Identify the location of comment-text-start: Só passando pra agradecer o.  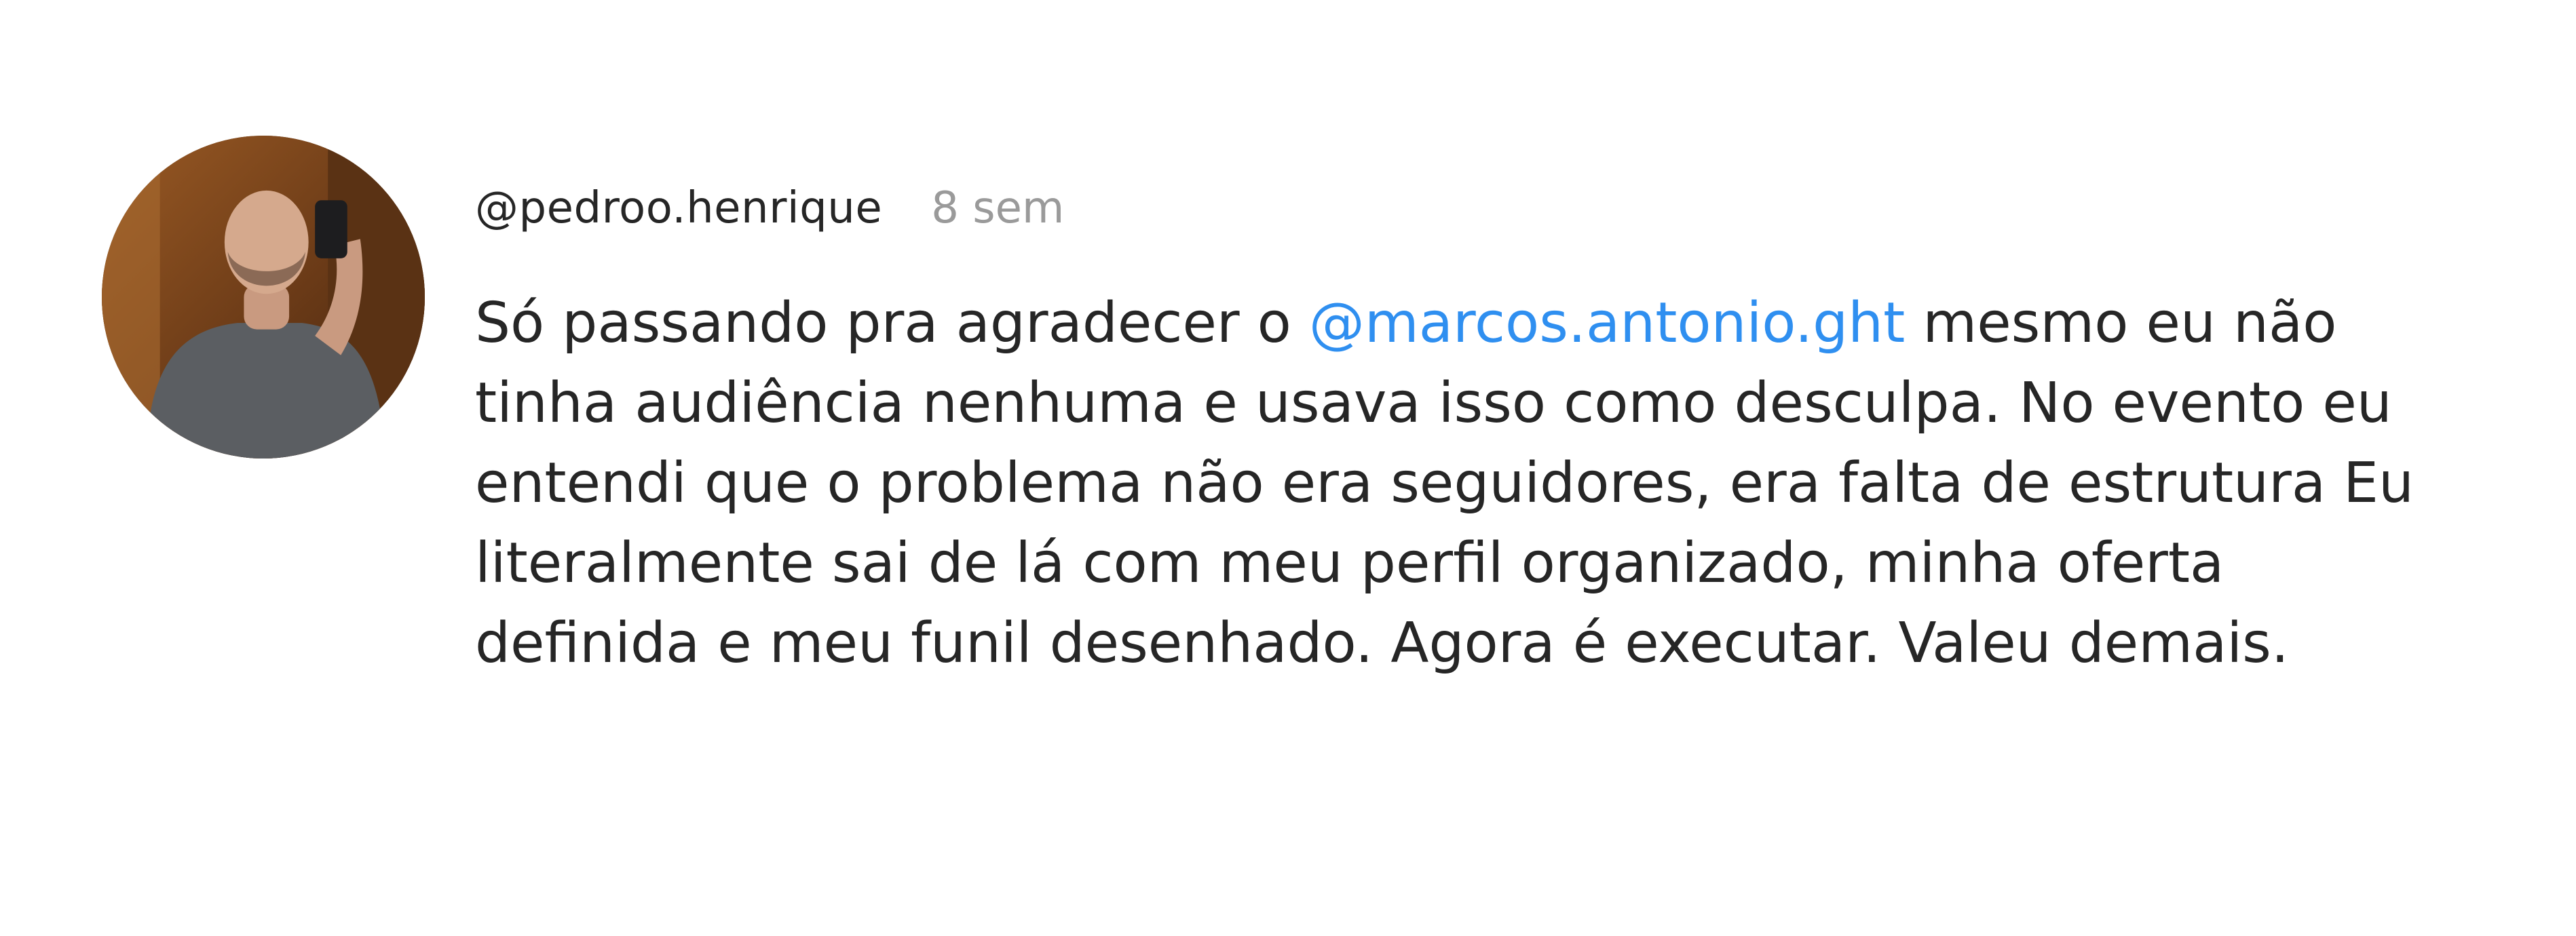
(892, 323).